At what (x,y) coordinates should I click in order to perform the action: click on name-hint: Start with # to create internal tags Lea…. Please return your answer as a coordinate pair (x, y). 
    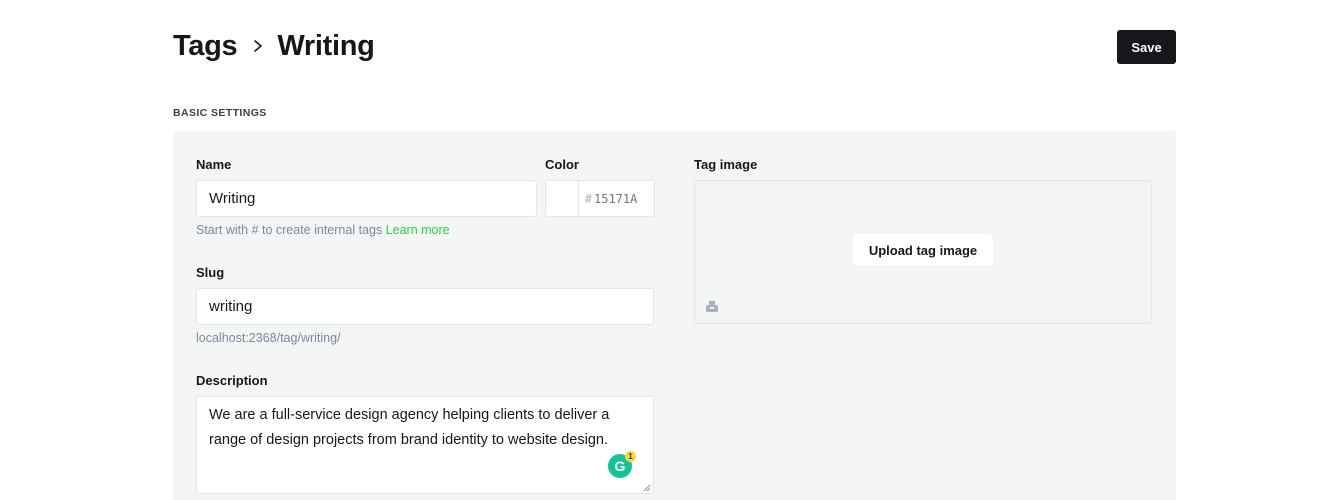
    Looking at the image, I should click on (323, 230).